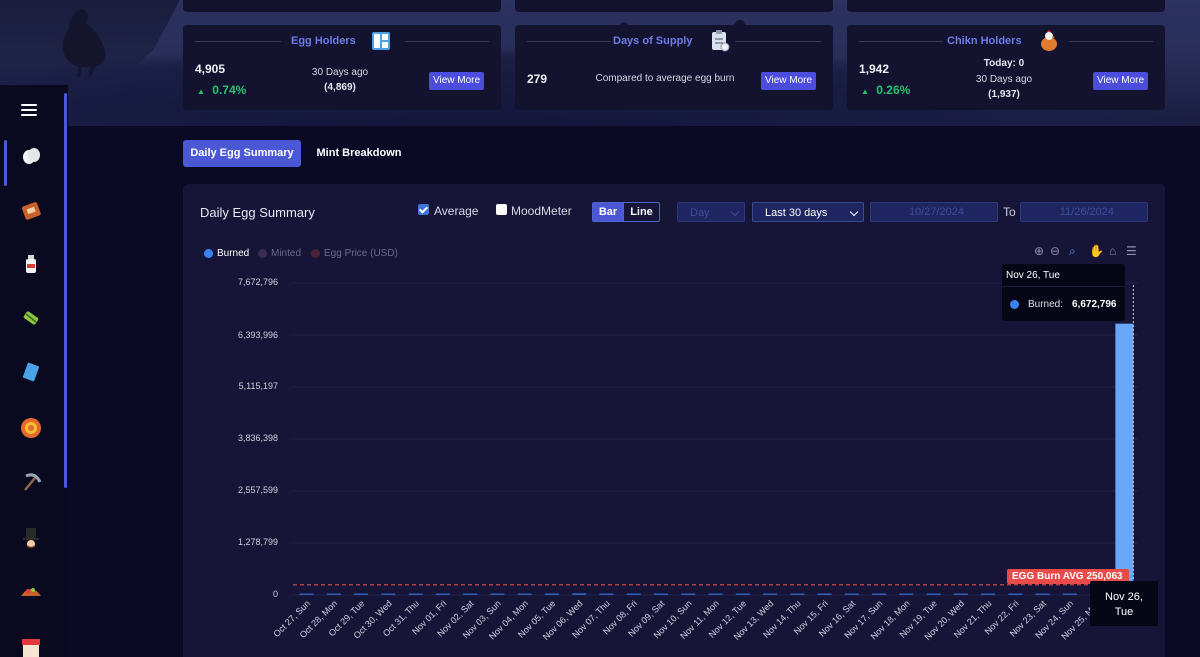  I want to click on card-title: Days of Supply, so click(653, 41).